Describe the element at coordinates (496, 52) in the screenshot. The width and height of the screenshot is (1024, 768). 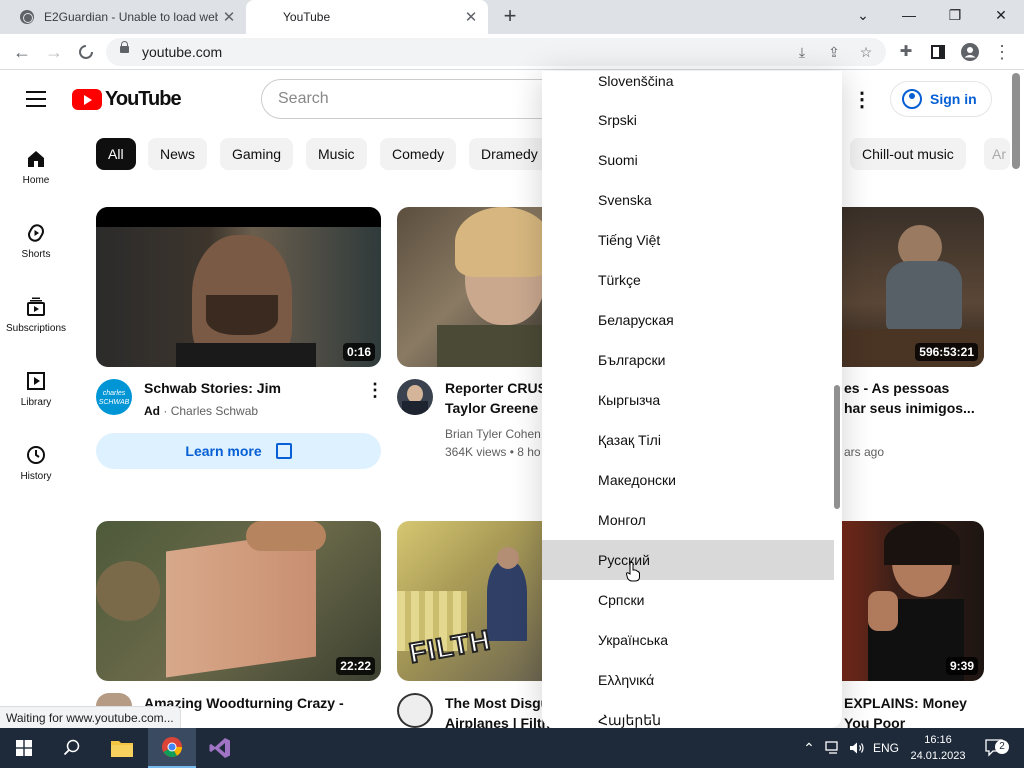
I see `address-bar: youtube.com ⤓ ⇪ ☆` at that location.